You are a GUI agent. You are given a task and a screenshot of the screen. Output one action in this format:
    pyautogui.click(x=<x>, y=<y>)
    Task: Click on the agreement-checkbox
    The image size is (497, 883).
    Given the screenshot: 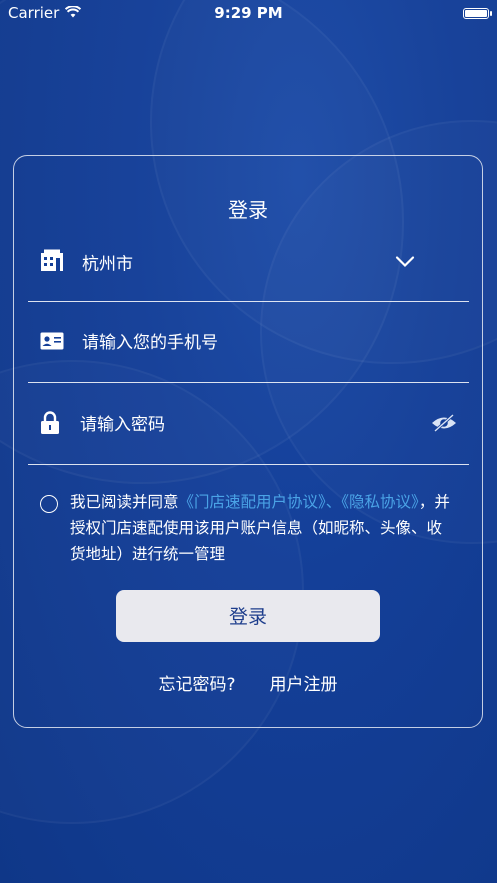 What is the action you would take?
    pyautogui.click(x=49, y=504)
    